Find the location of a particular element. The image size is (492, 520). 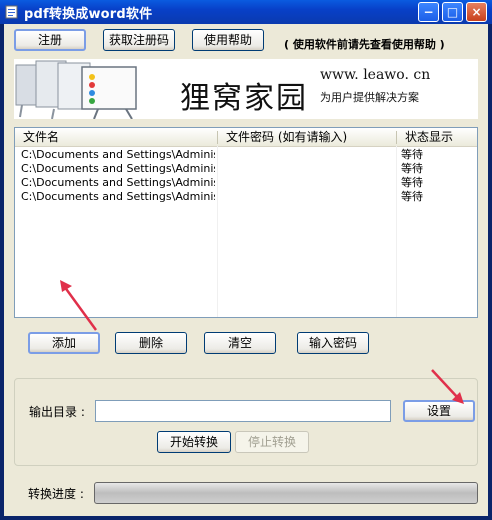

convert-progress-bar is located at coordinates (286, 493).